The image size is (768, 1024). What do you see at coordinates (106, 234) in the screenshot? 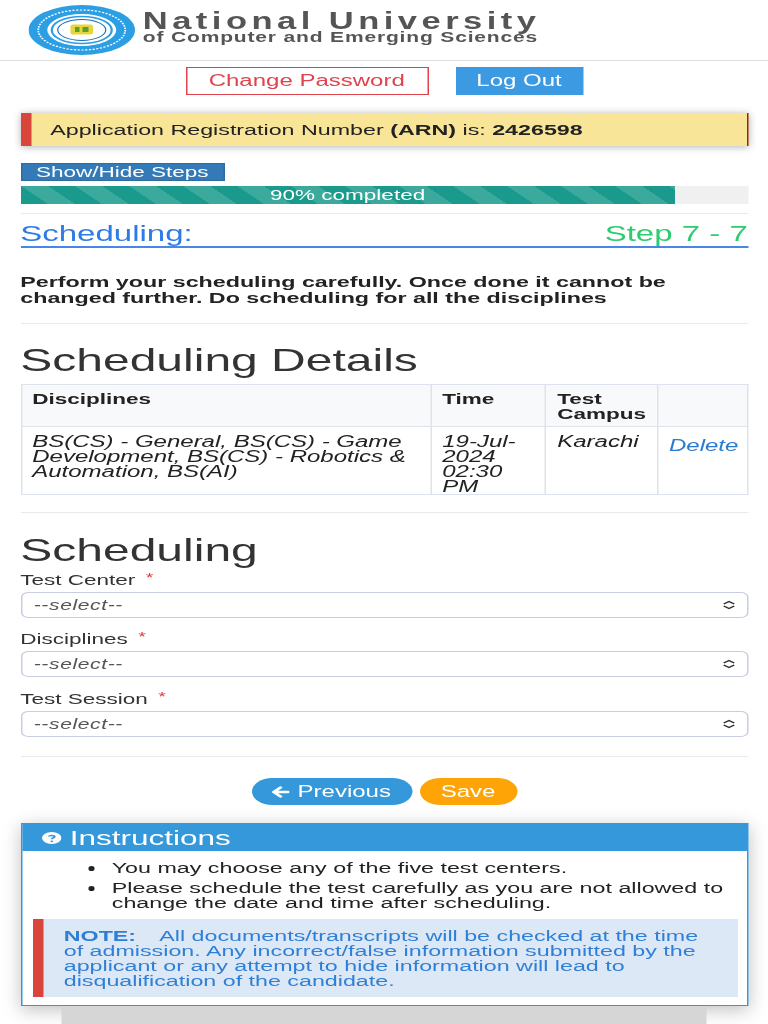
I see `step-title: Scheduling:` at bounding box center [106, 234].